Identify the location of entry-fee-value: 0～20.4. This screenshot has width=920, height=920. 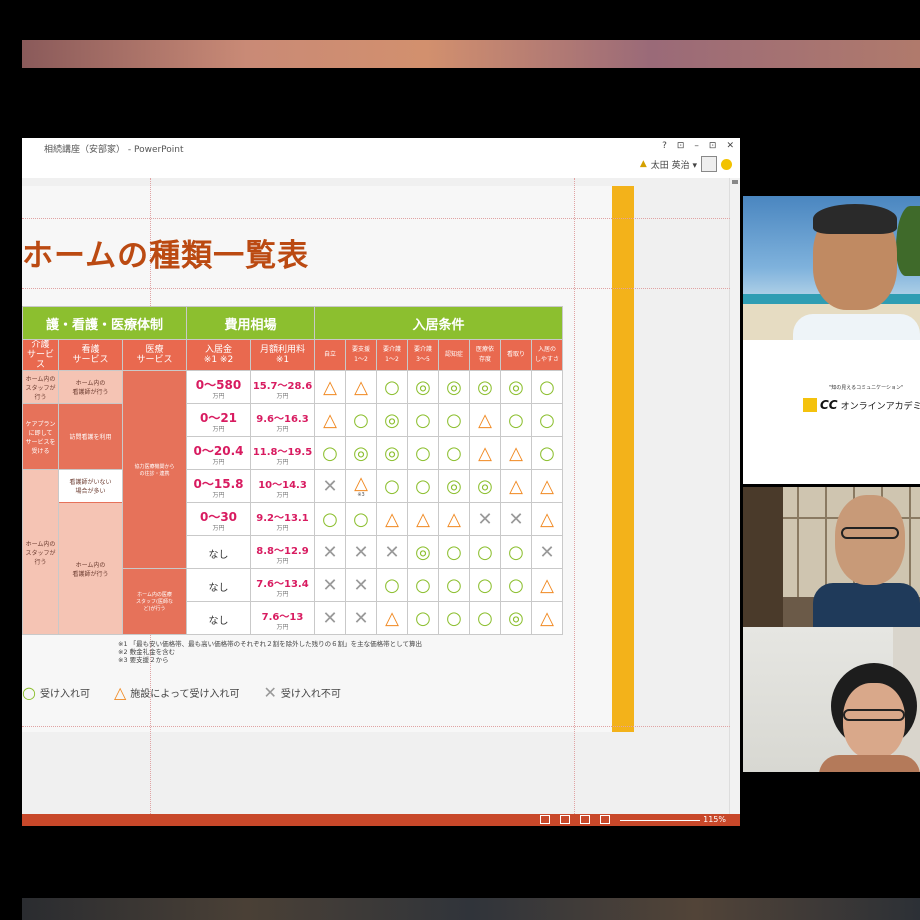
(218, 451).